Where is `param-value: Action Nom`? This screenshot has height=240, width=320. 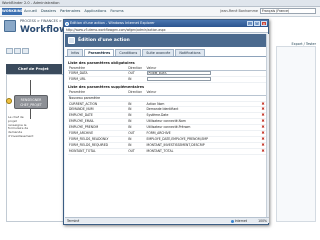 param-value: Action Nom is located at coordinates (155, 103).